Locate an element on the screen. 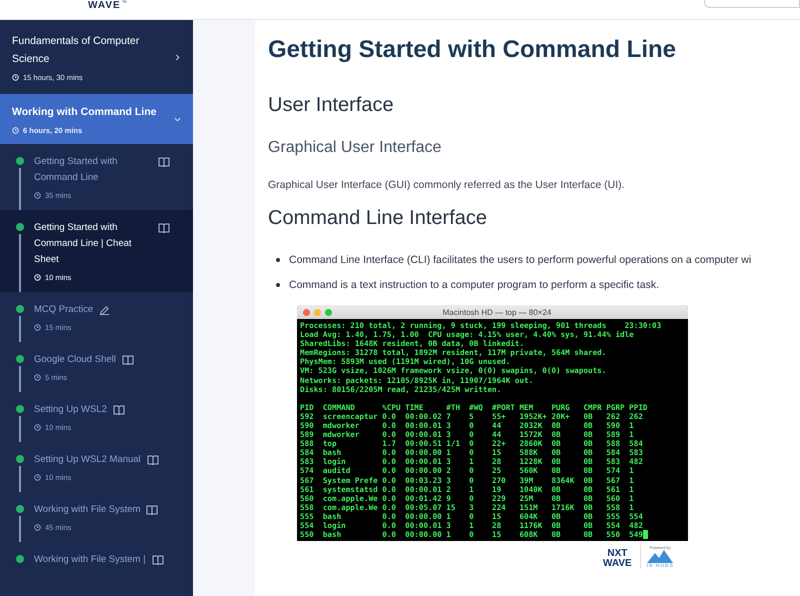 This screenshot has height=596, width=800. chevron-icon is located at coordinates (177, 57).